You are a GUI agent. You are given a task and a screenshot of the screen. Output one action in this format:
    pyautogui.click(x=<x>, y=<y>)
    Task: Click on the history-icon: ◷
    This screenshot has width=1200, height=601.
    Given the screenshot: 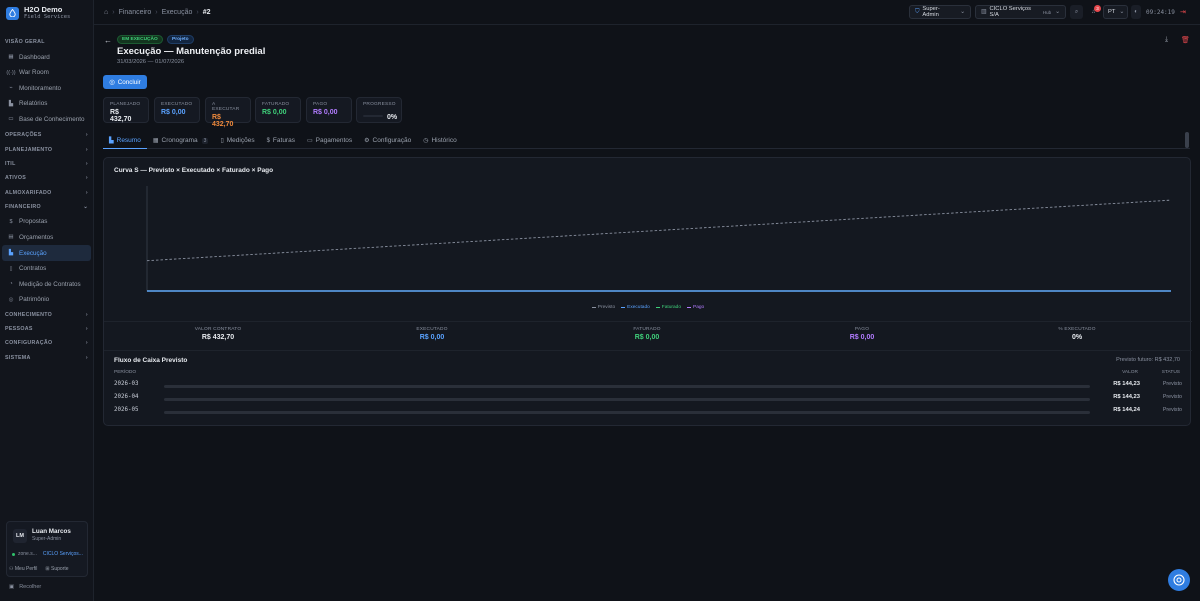 What is the action you would take?
    pyautogui.click(x=426, y=141)
    